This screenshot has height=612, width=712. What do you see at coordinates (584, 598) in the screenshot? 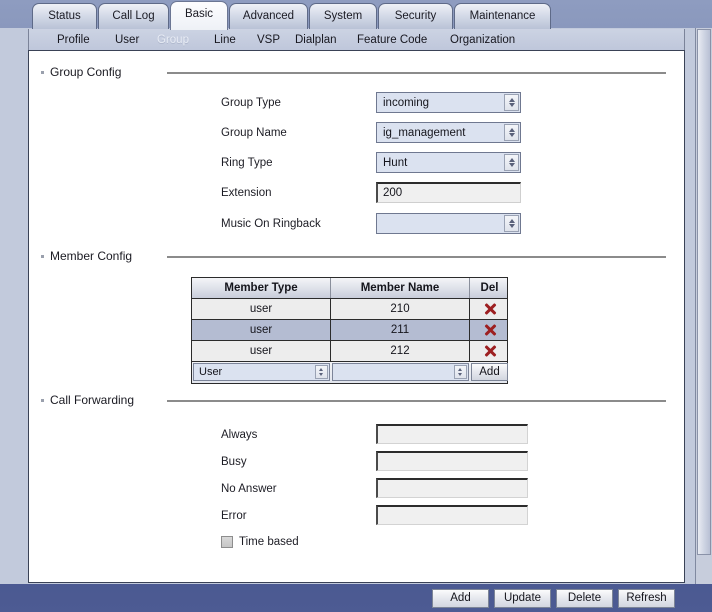
I see `delete-button: Delete` at bounding box center [584, 598].